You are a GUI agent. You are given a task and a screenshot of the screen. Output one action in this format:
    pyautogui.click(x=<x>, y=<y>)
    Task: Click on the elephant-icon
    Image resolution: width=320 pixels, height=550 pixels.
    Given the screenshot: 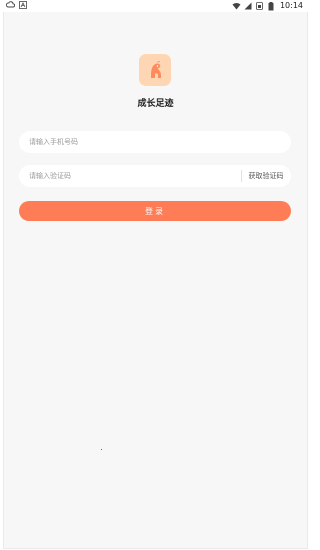 What is the action you would take?
    pyautogui.click(x=156, y=69)
    